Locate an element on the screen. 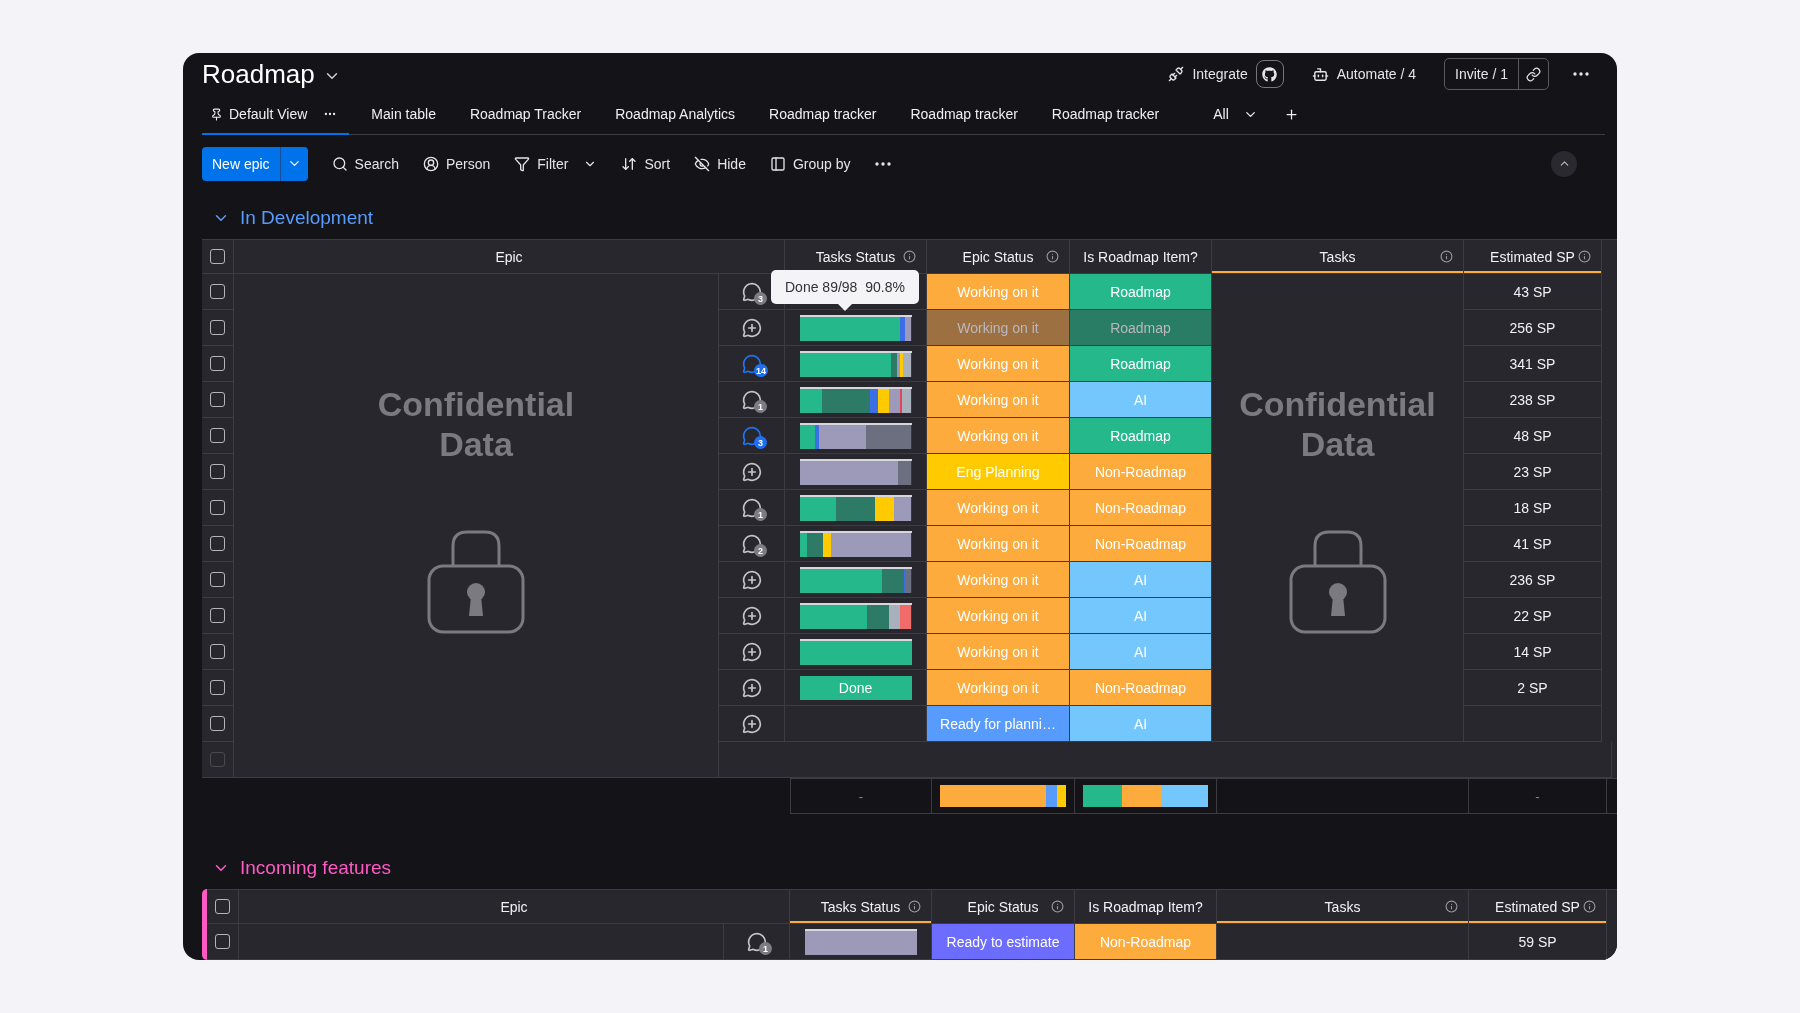  estimate-value: 341 SP is located at coordinates (1532, 363).